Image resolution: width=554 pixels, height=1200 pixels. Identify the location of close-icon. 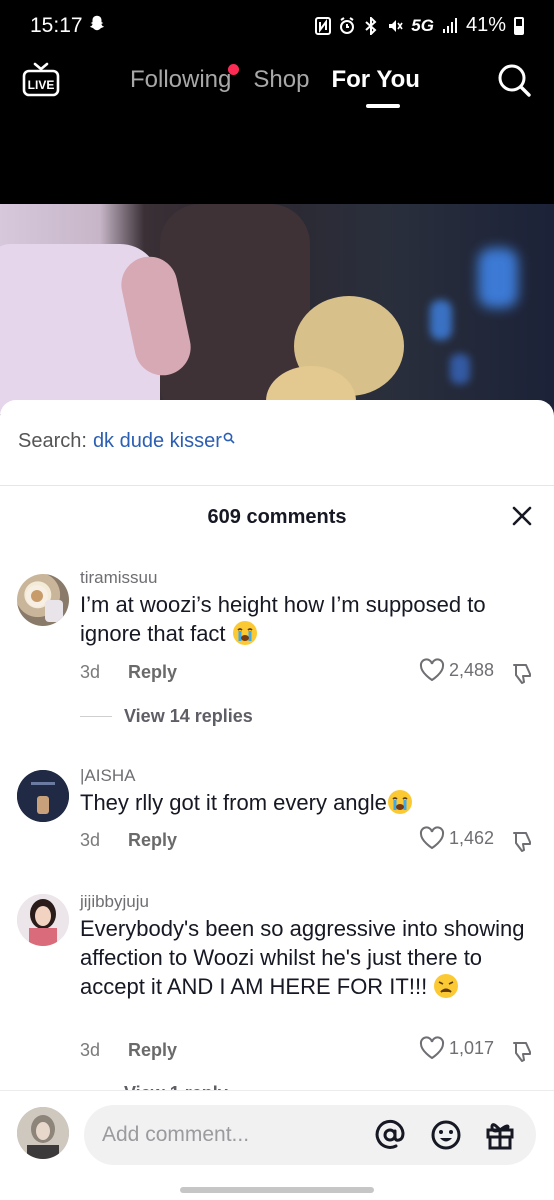
(522, 516).